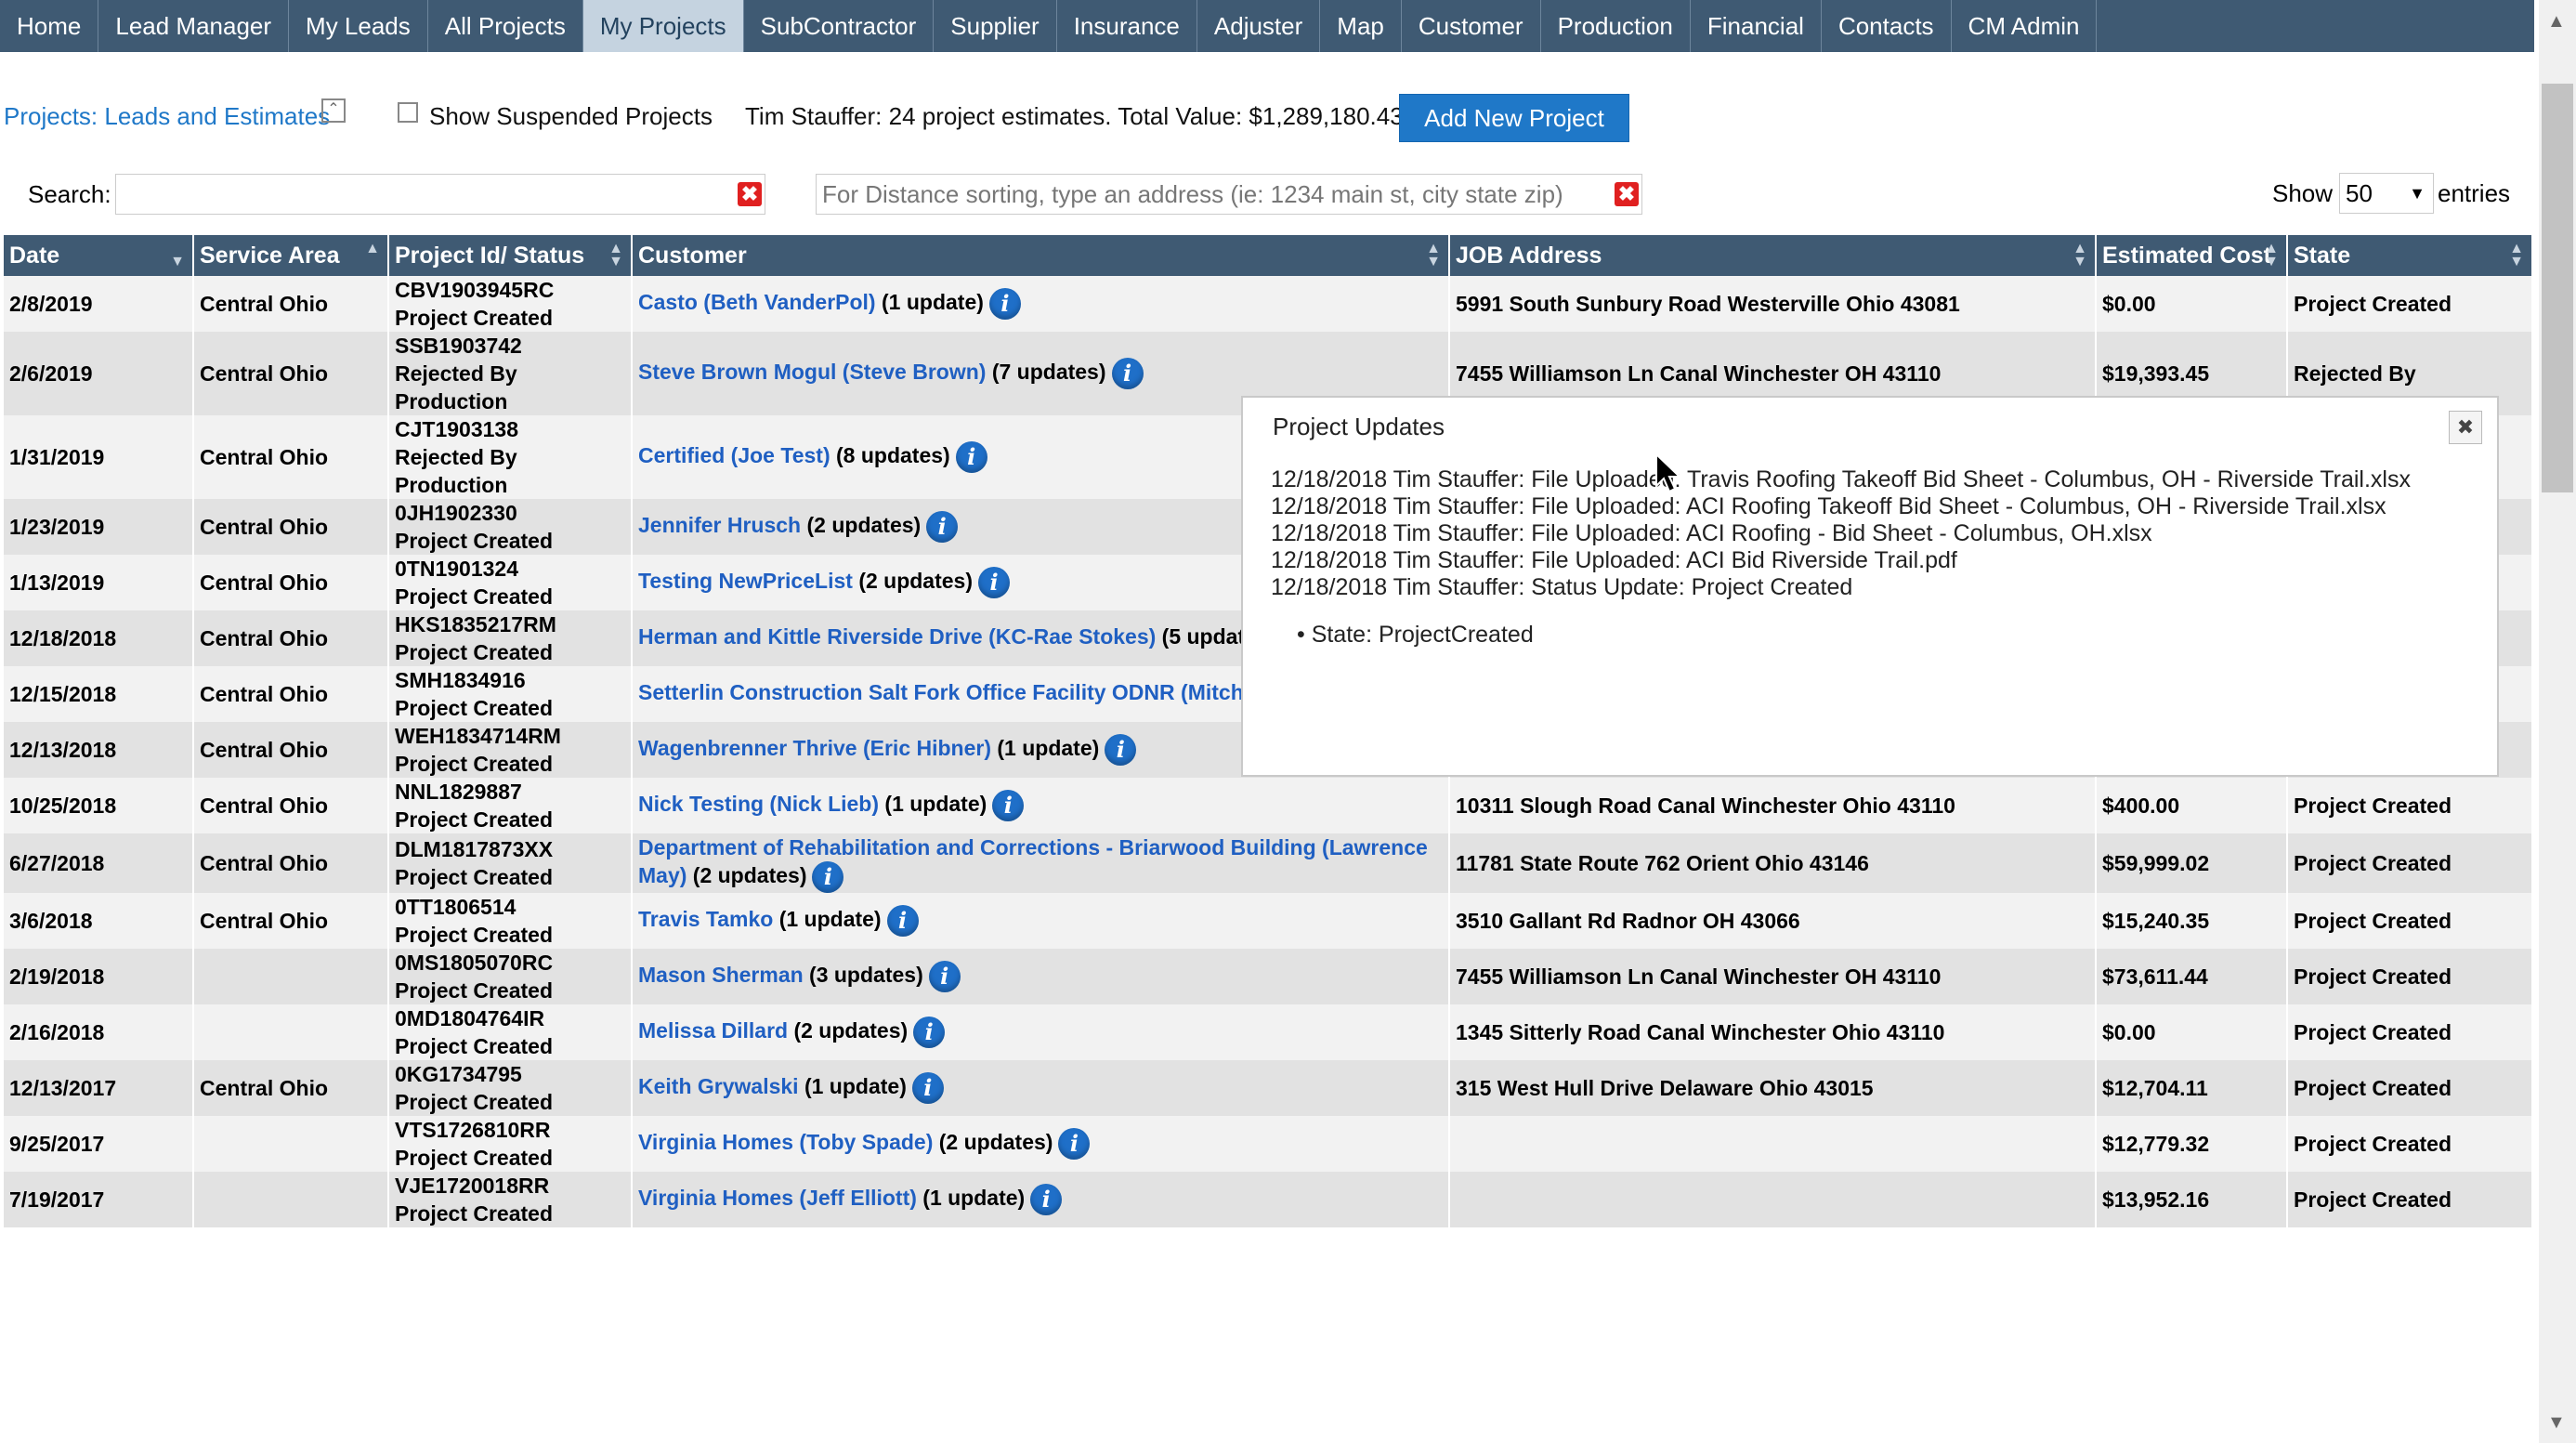 This screenshot has width=2576, height=1443. What do you see at coordinates (713, 1030) in the screenshot?
I see `customer-link: Melissa Dillard` at bounding box center [713, 1030].